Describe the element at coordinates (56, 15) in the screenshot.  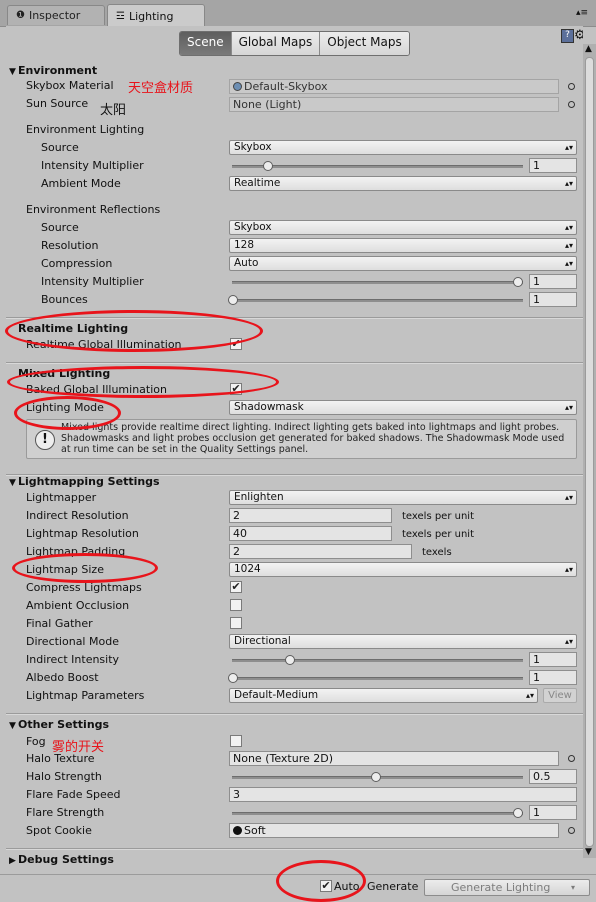
I see `tab-inspector: ❶ Inspector` at that location.